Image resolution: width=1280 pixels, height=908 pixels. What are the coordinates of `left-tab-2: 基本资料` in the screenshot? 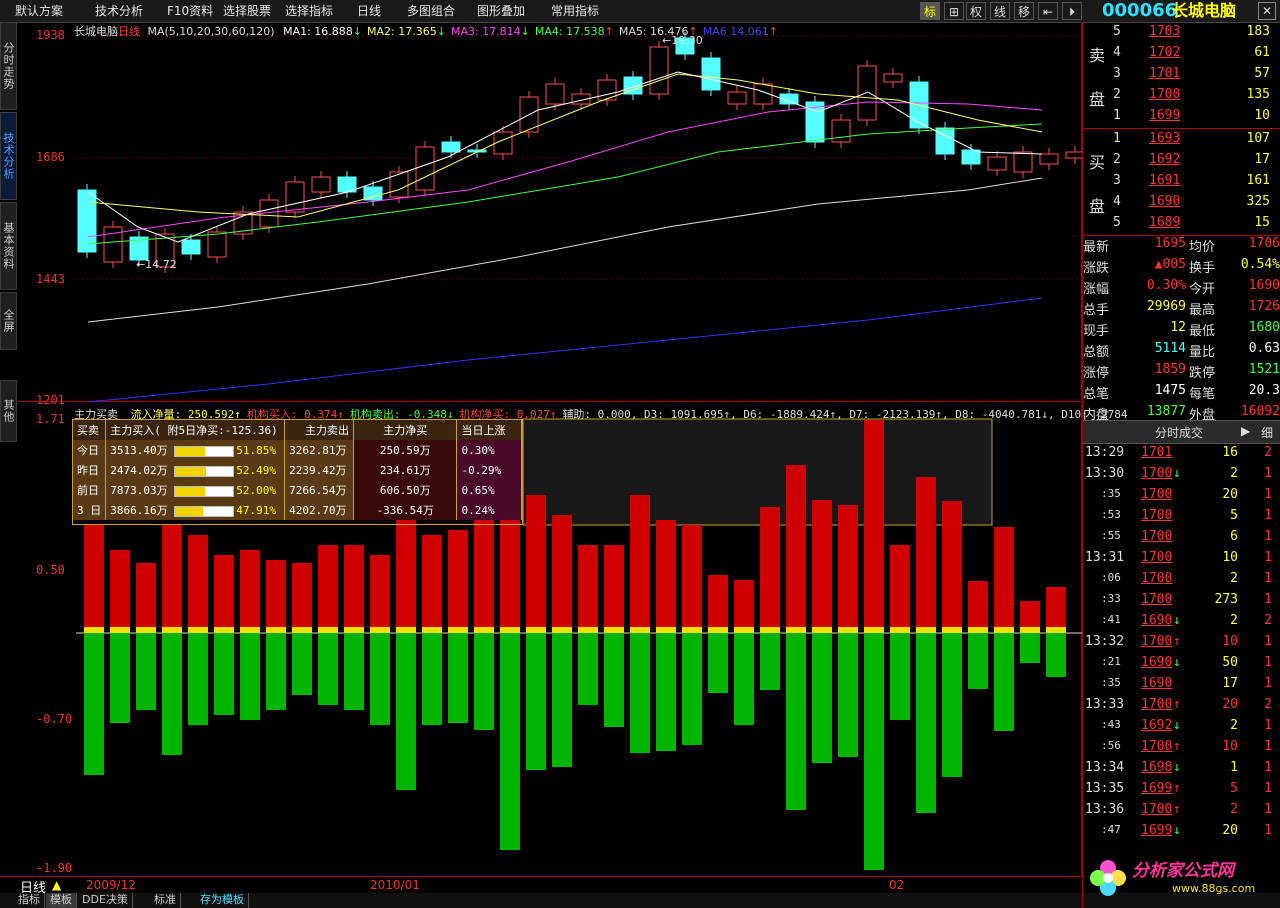 It's located at (8, 246).